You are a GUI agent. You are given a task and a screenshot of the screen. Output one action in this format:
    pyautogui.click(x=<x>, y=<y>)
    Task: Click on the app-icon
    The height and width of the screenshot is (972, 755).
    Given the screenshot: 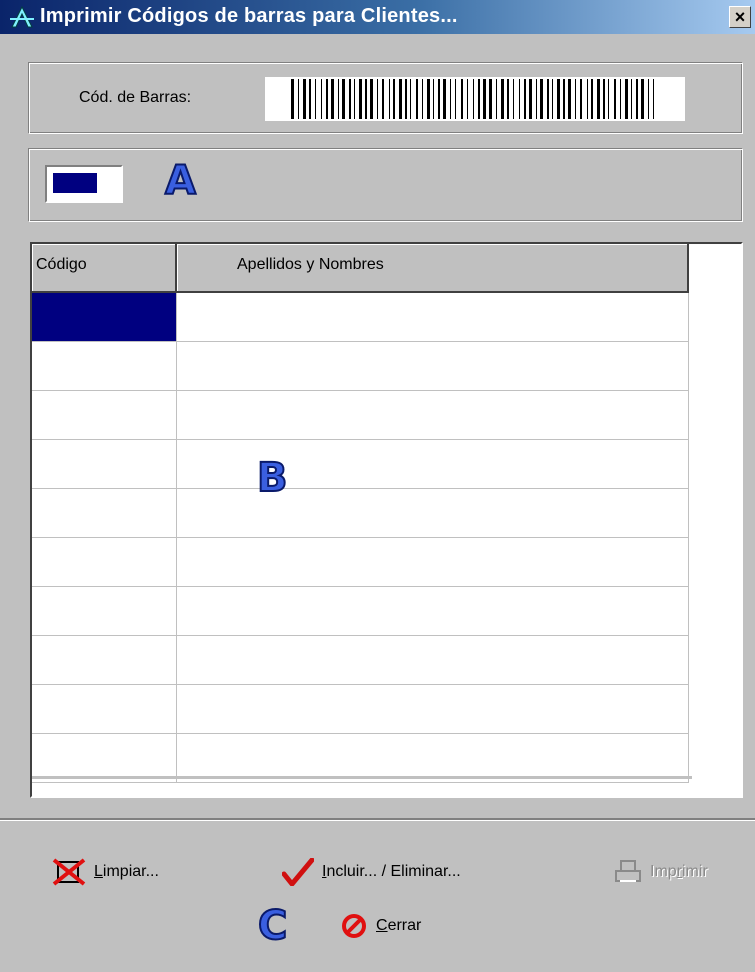 What is the action you would take?
    pyautogui.click(x=22, y=16)
    